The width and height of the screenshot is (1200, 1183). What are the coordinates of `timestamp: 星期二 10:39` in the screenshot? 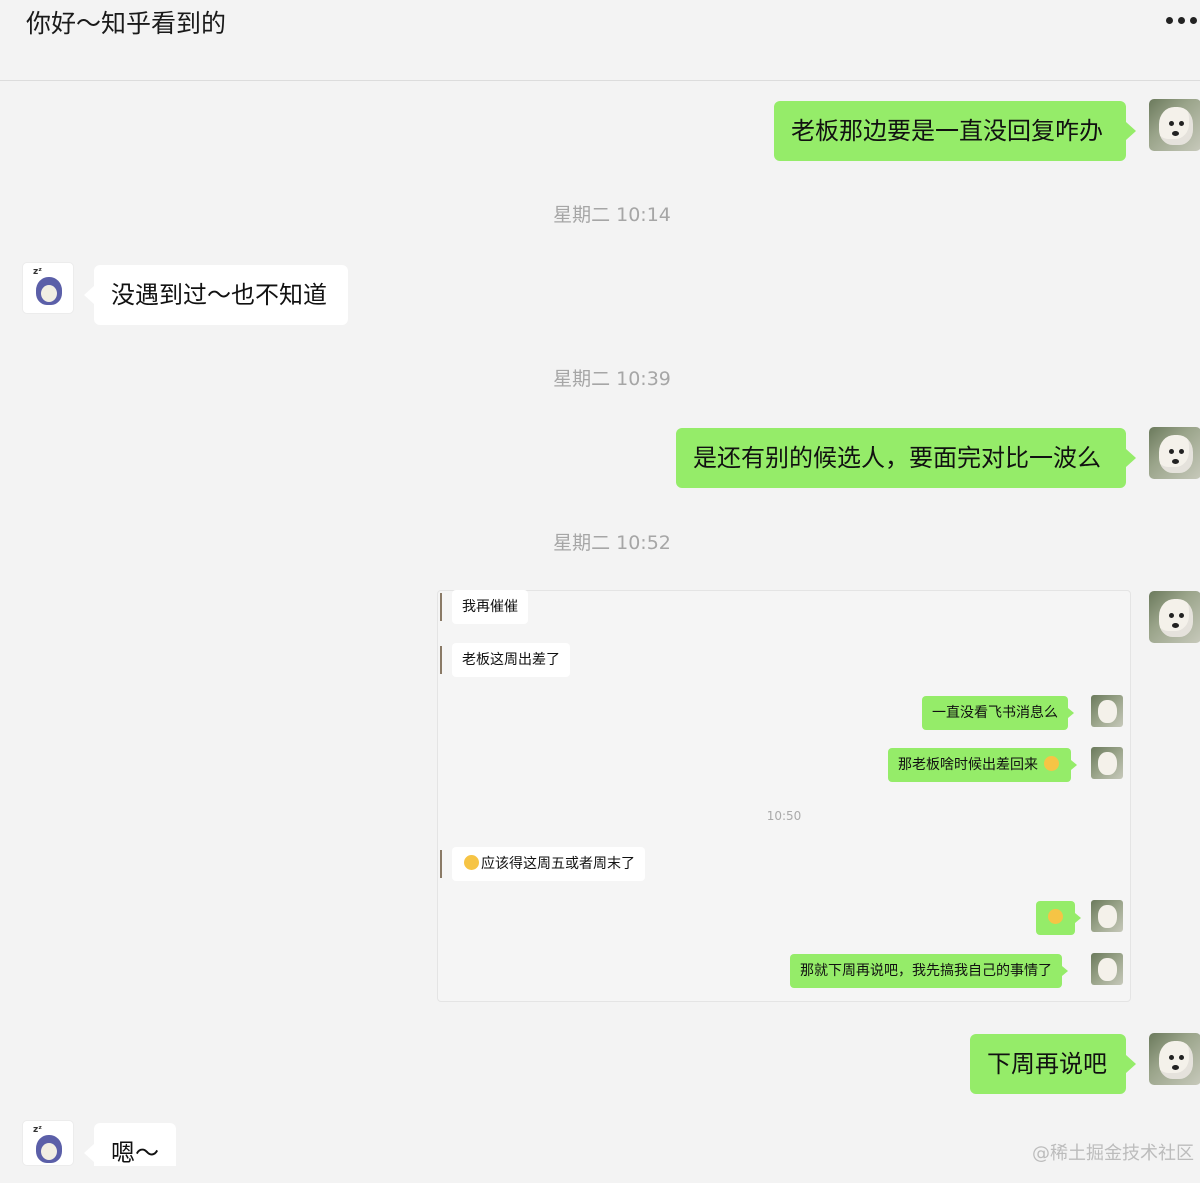 It's located at (612, 379).